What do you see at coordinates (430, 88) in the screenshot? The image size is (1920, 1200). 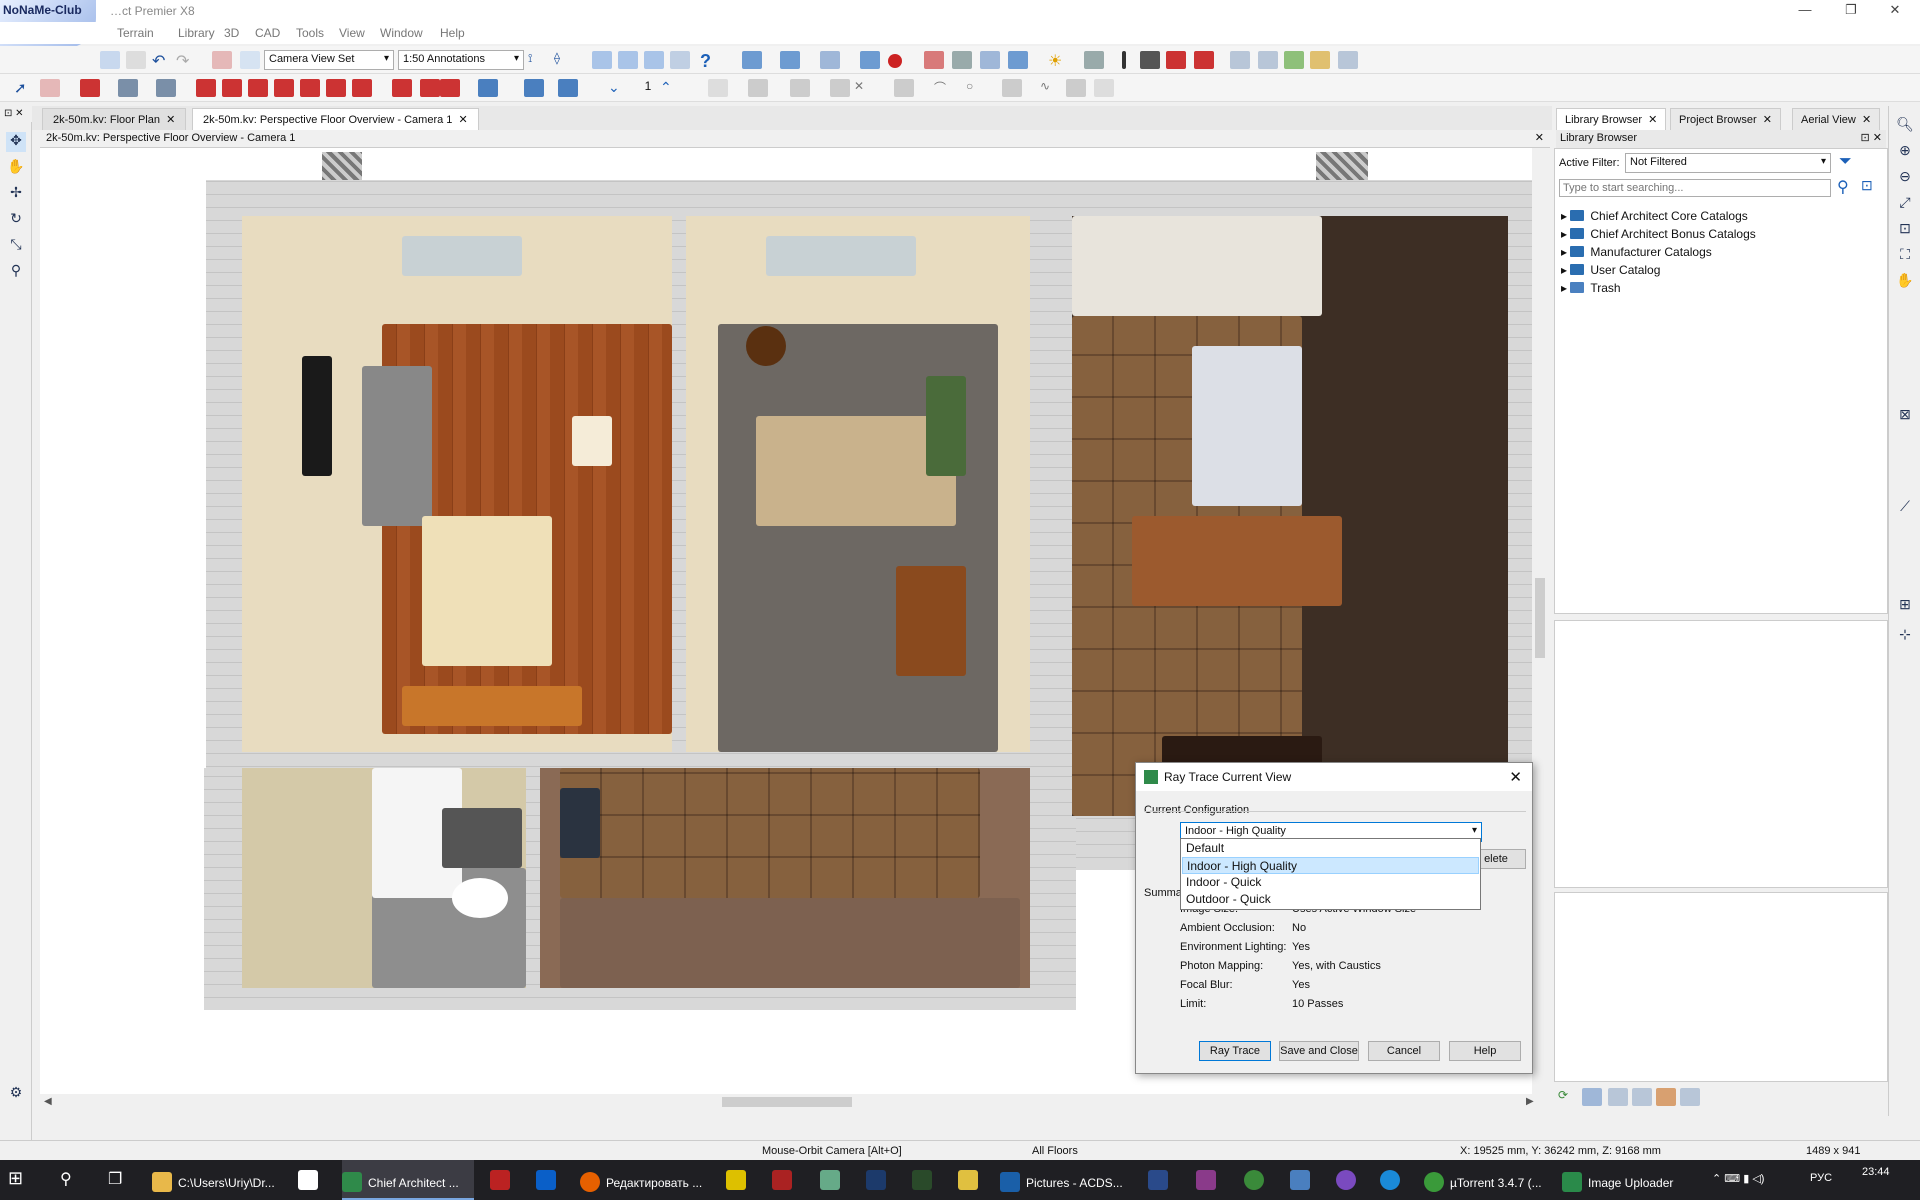 I see `arch-icon` at bounding box center [430, 88].